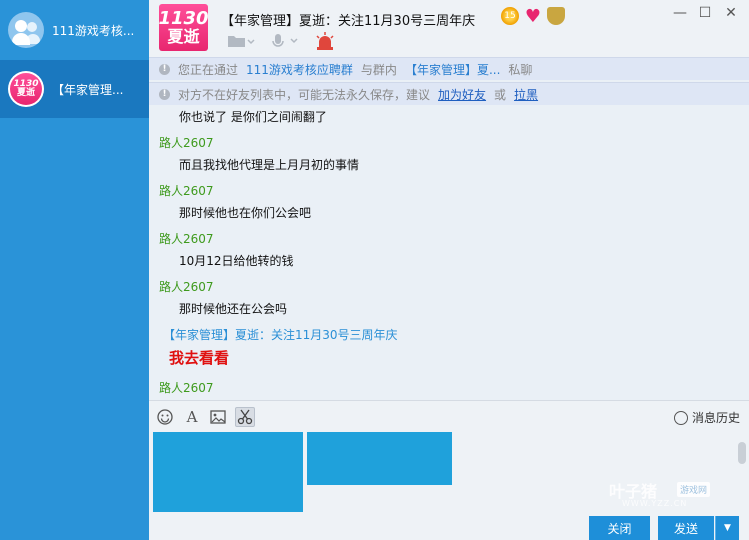 This screenshot has width=749, height=540. I want to click on sun-level-icon: 15, so click(510, 16).